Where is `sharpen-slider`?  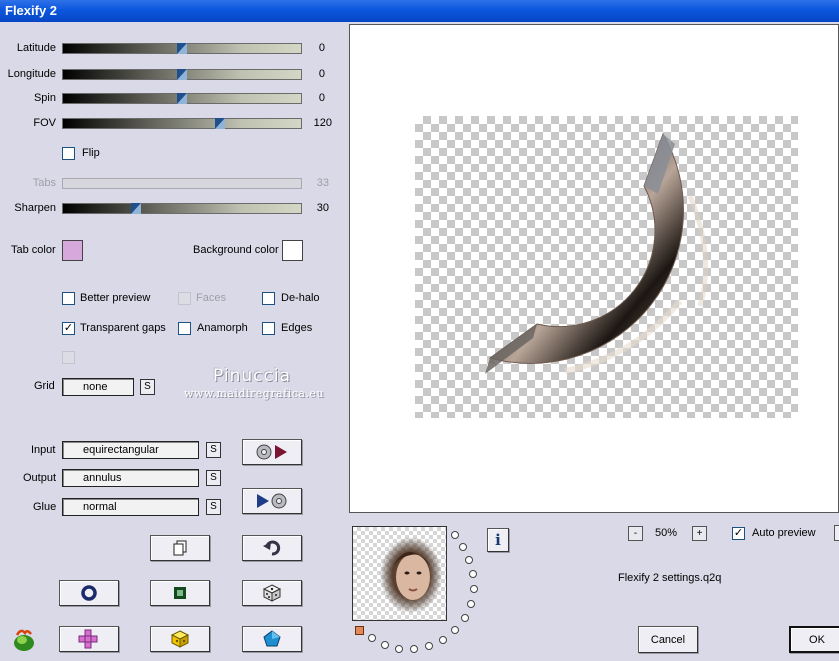 sharpen-slider is located at coordinates (182, 208).